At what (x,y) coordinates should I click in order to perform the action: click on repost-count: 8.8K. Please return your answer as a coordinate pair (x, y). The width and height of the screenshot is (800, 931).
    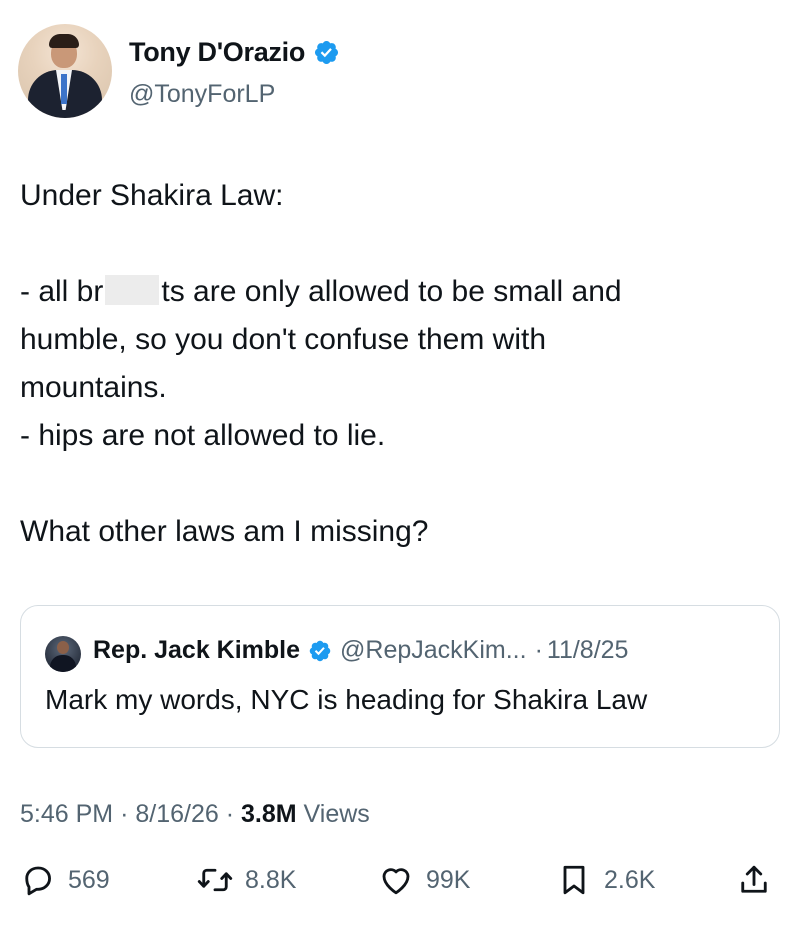
    Looking at the image, I should click on (271, 879).